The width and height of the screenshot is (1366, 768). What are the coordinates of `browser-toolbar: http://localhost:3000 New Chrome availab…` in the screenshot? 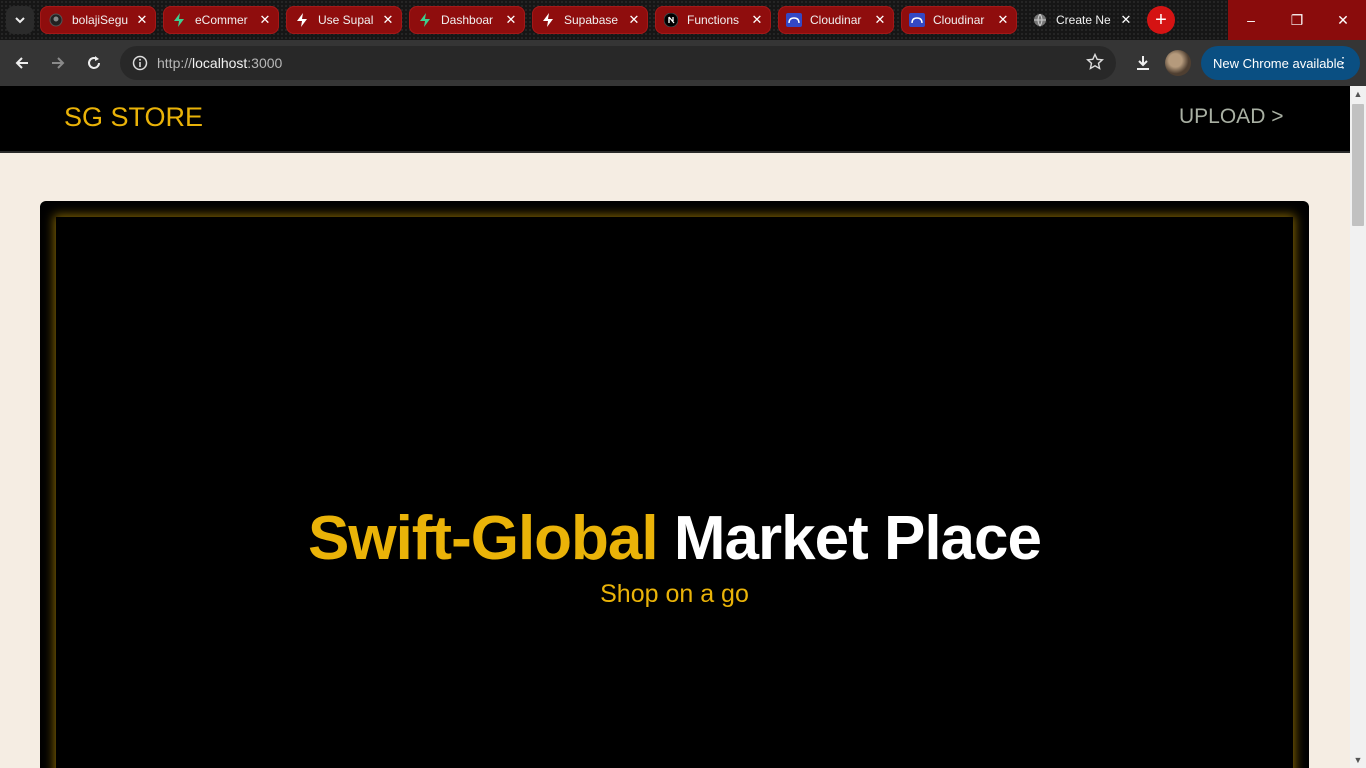 It's located at (683, 63).